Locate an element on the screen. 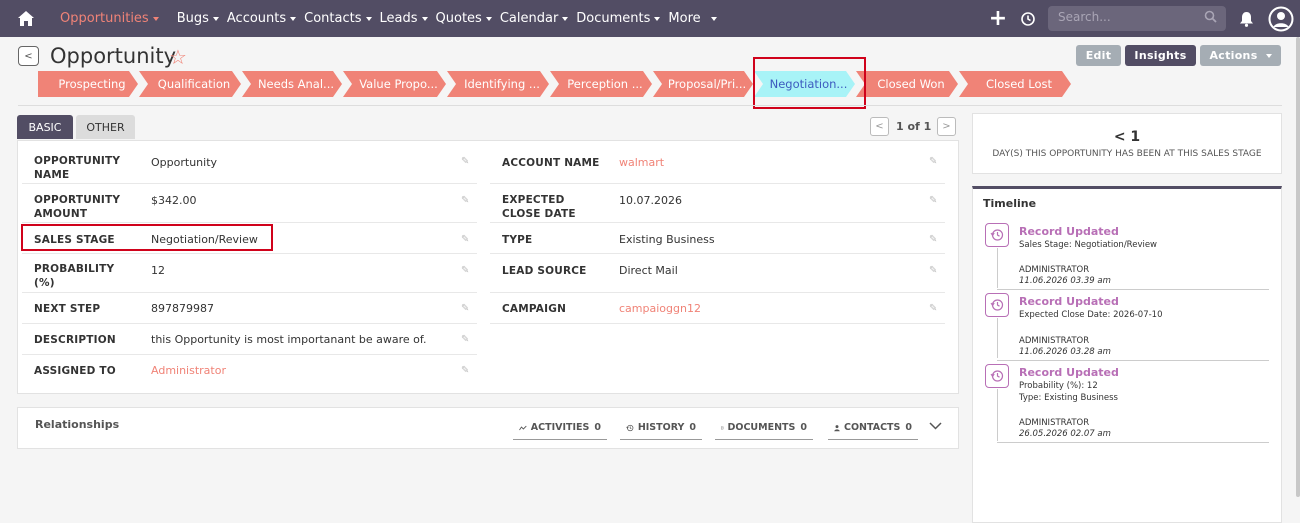 The height and width of the screenshot is (523, 1300). tab-other: OTHER is located at coordinates (105, 127).